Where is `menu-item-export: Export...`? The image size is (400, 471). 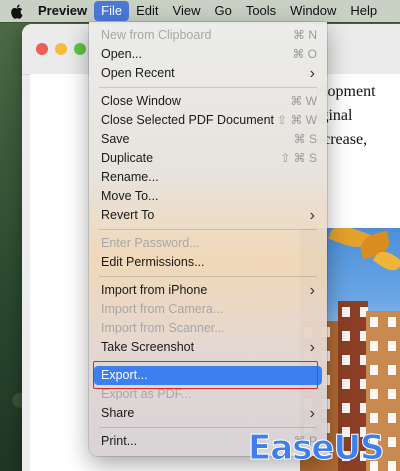
menu-item-export: Export... is located at coordinates (208, 375).